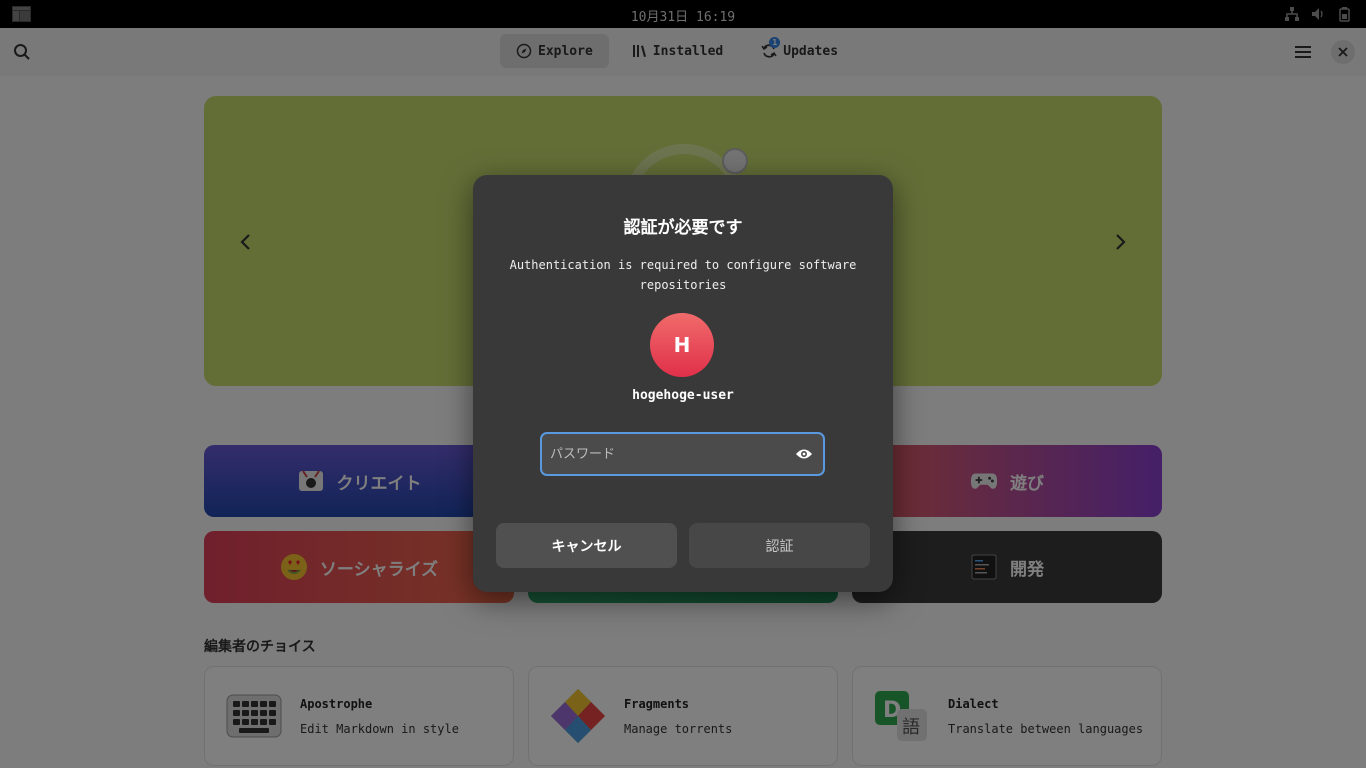  I want to click on cancel-button: キャンセル, so click(586, 545).